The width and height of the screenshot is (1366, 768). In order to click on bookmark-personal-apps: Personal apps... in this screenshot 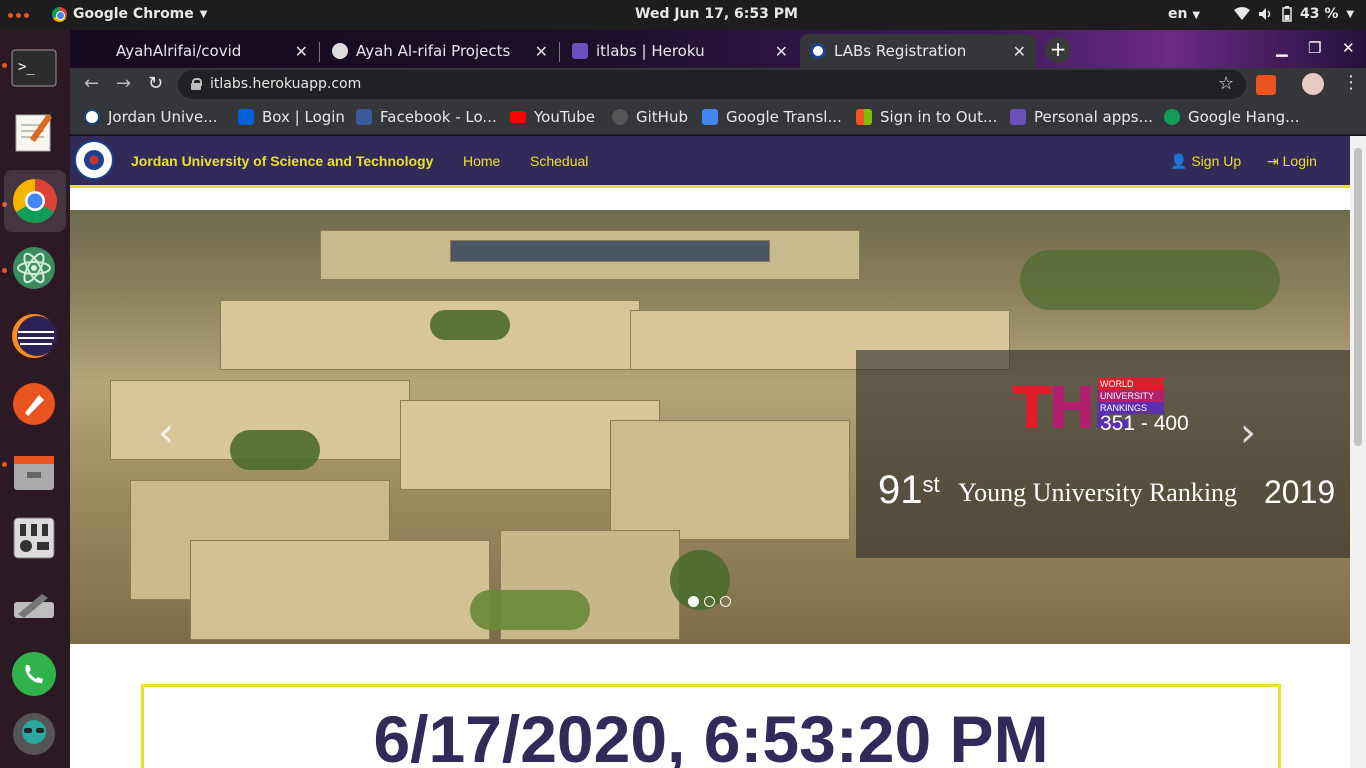, I will do `click(1081, 117)`.